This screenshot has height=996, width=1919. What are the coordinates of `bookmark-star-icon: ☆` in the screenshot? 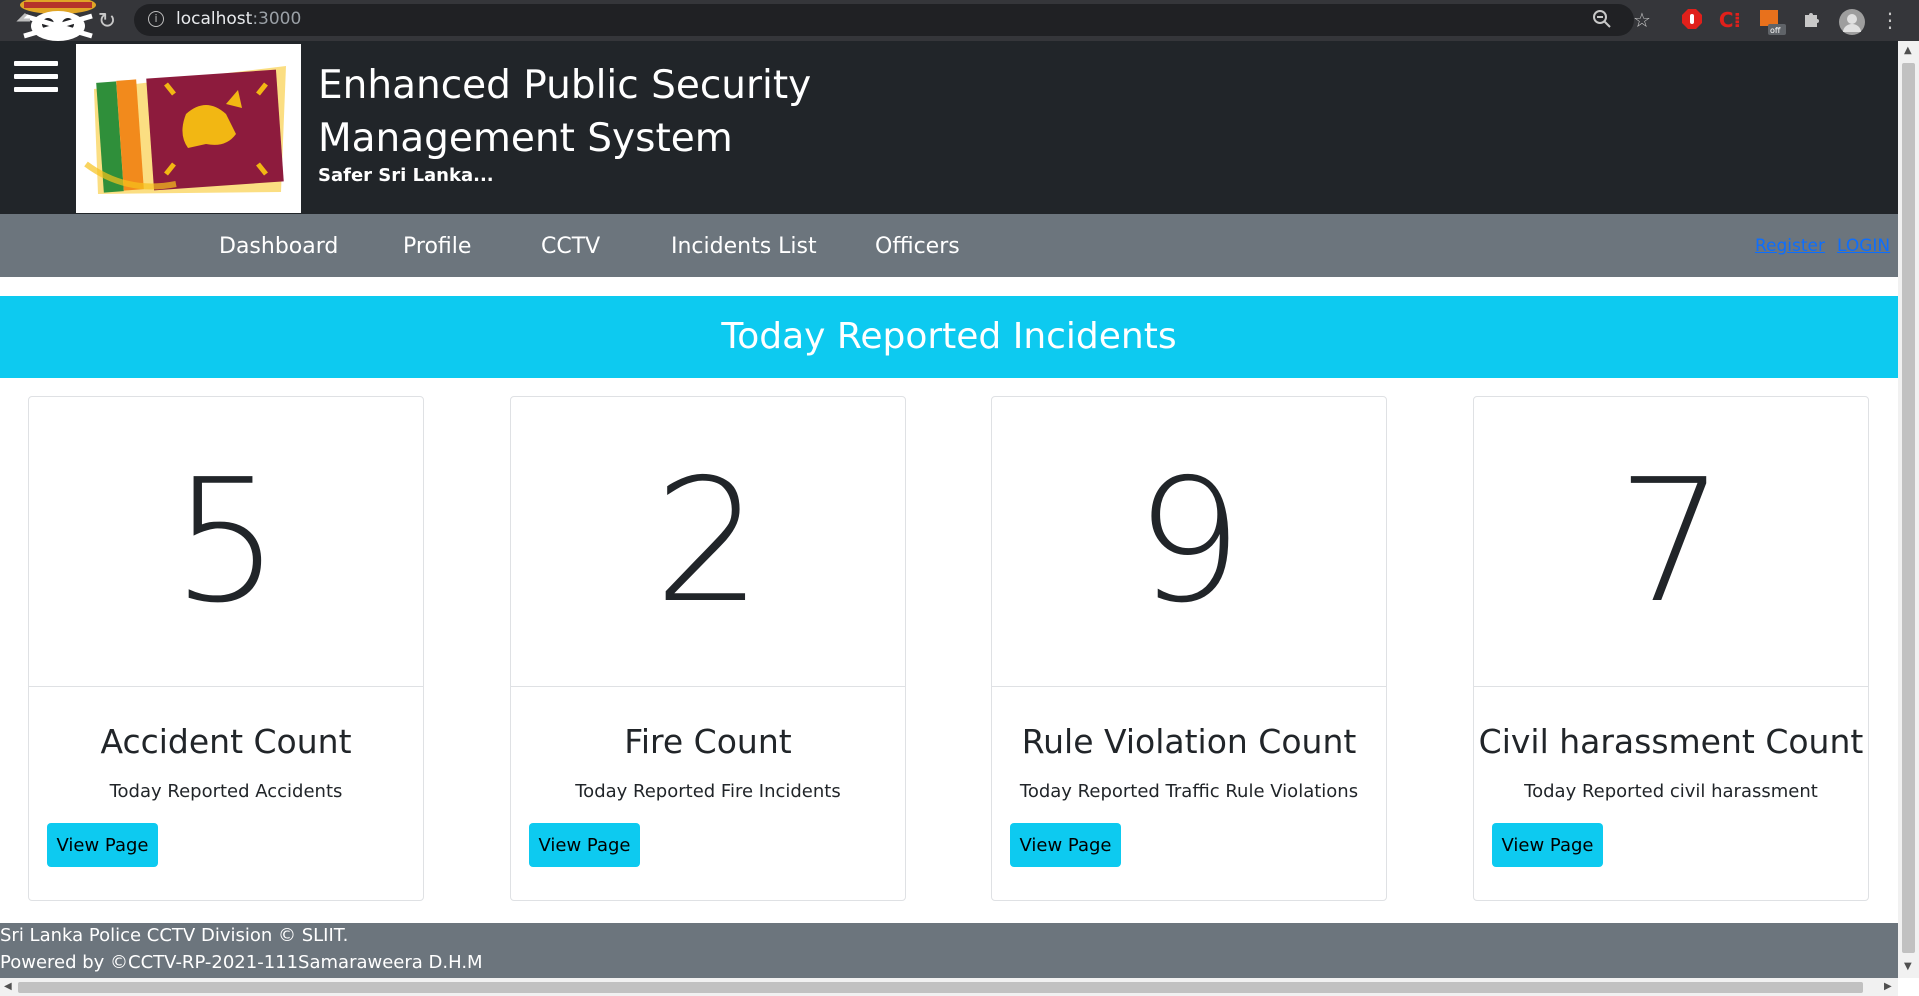 It's located at (1642, 20).